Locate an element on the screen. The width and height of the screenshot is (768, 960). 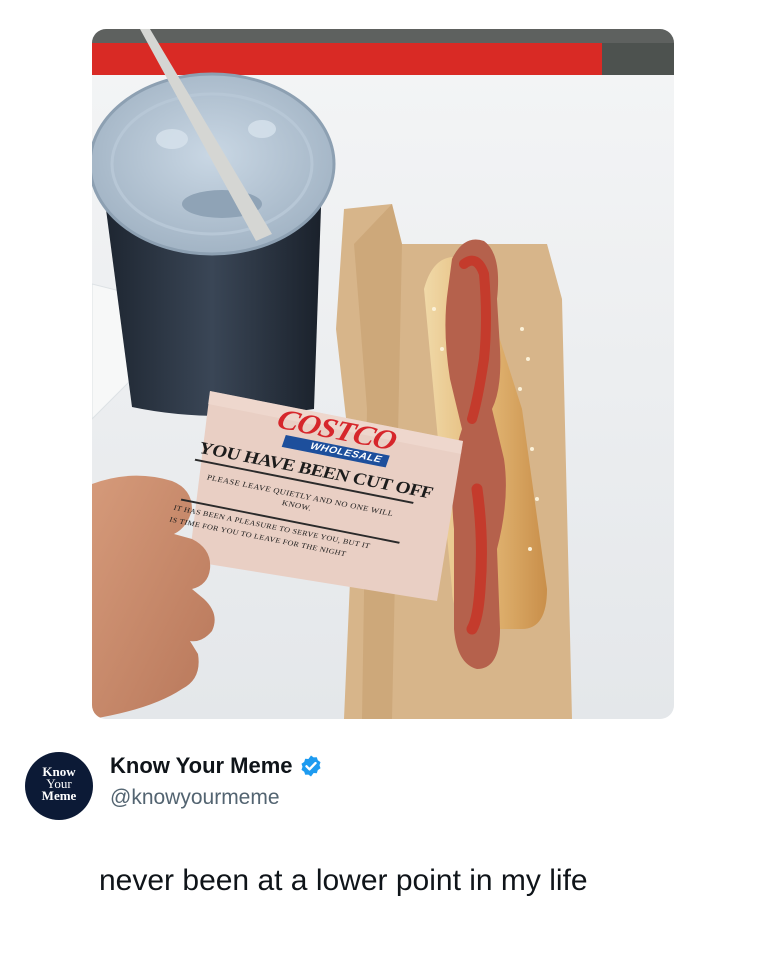
verified-badge-icon is located at coordinates (311, 766).